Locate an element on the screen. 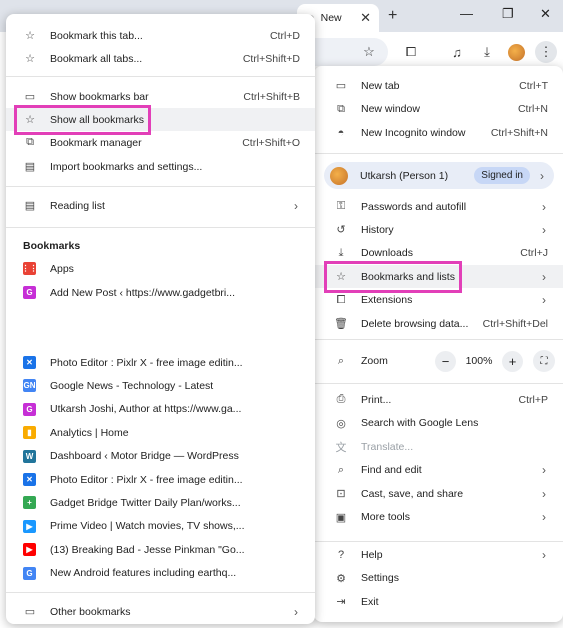 The image size is (563, 628). bookmark-manager-icon: ⧉ is located at coordinates (30, 142).